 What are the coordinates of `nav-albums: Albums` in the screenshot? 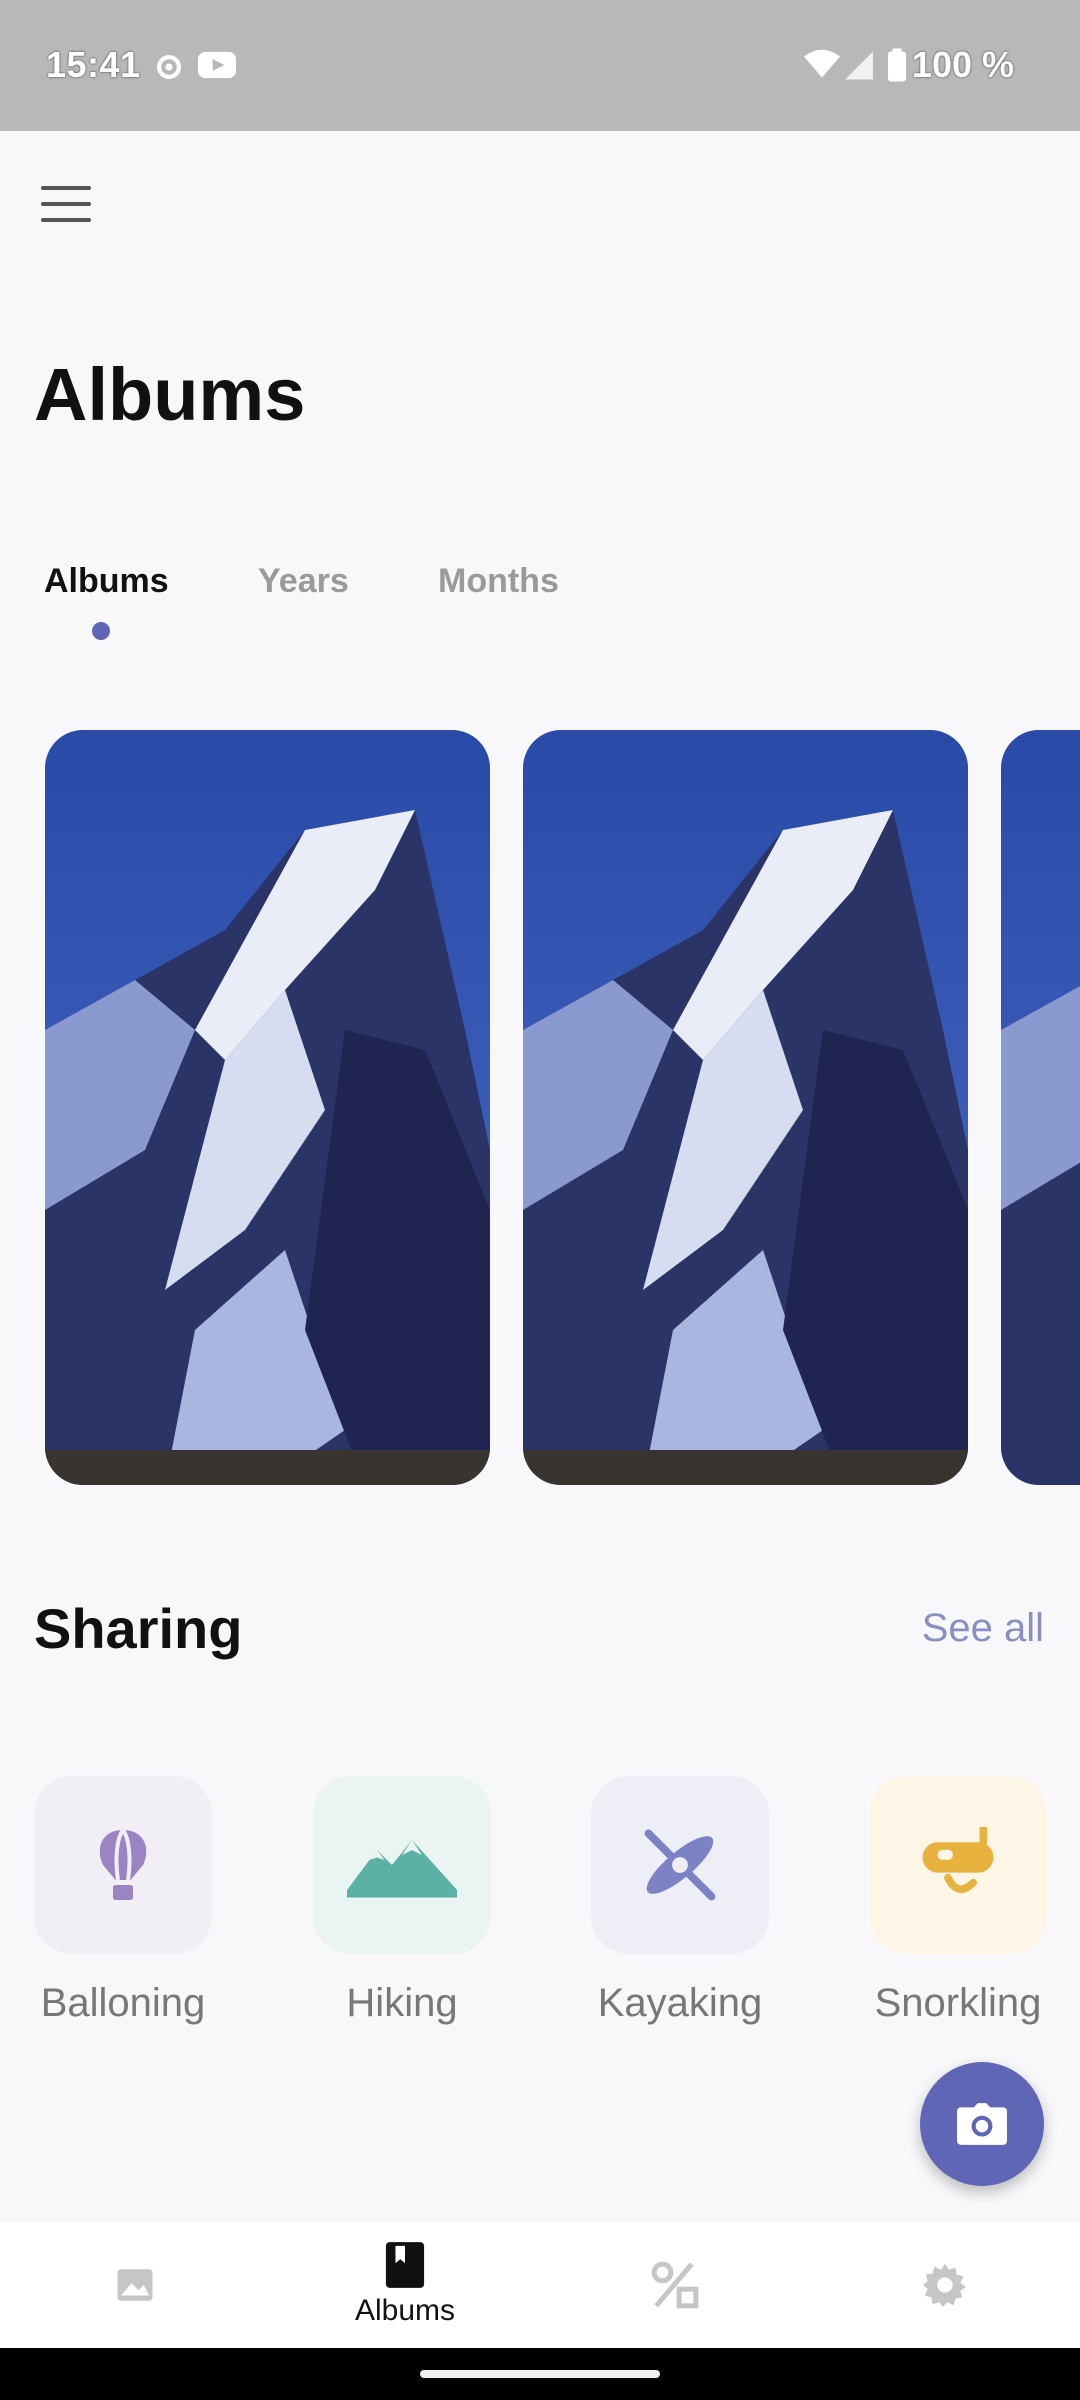 It's located at (405, 2285).